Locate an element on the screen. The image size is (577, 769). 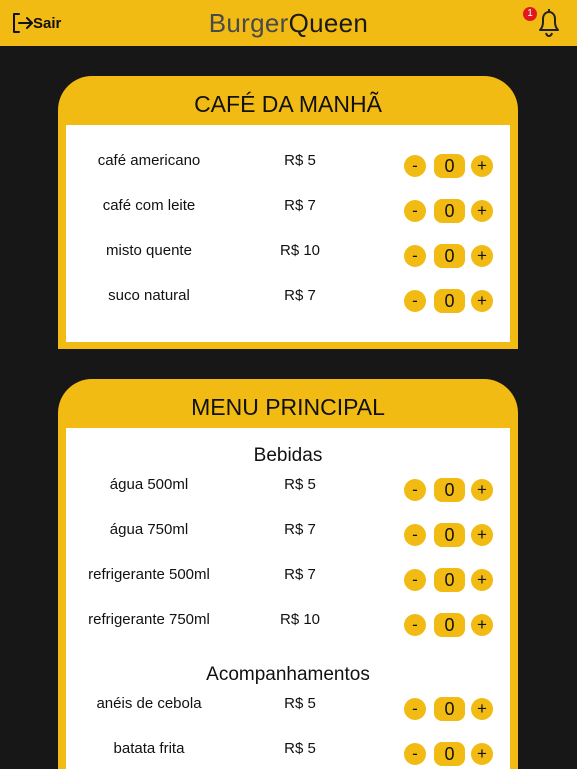
menu-item: refrigerante 500ml R$ 7 - 0 + is located at coordinates (288, 578).